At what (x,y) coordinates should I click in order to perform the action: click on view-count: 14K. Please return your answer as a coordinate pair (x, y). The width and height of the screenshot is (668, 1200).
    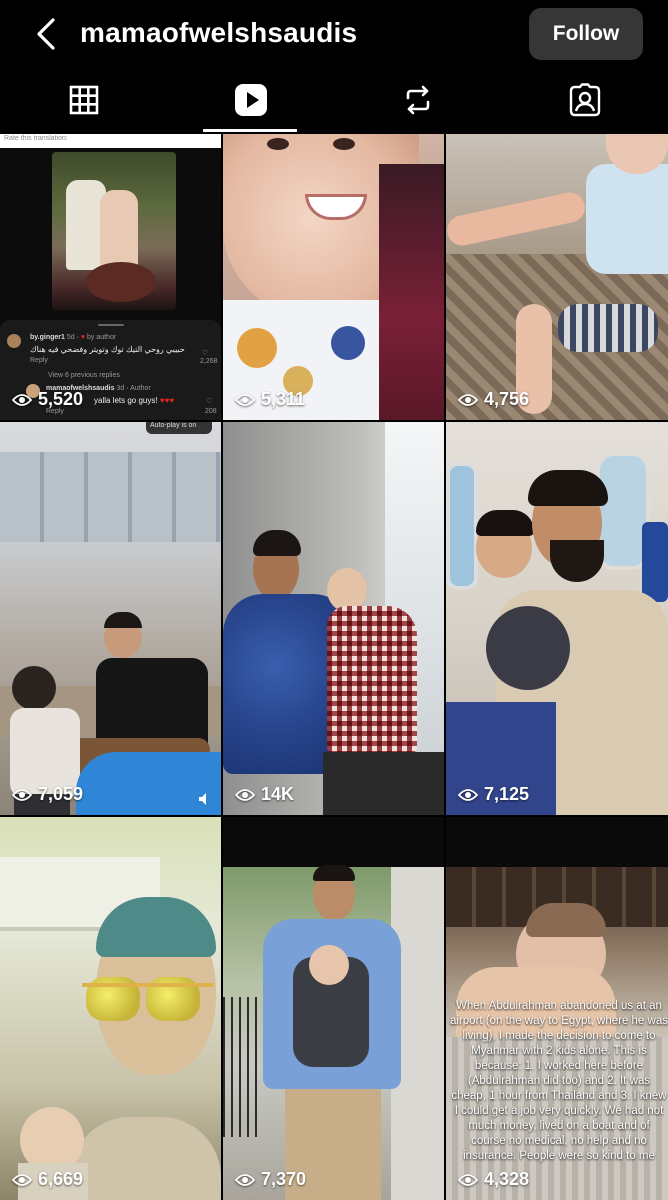
    Looking at the image, I should click on (264, 794).